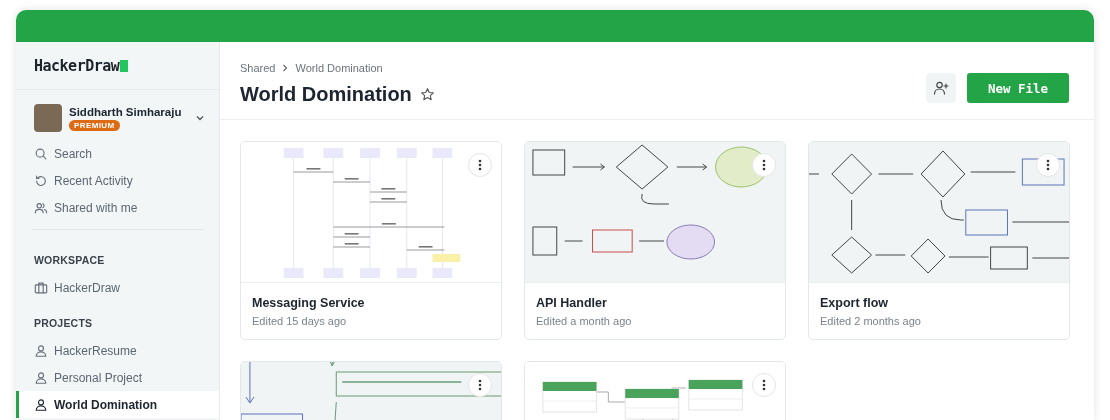  I want to click on section-heading: WORKSPACE, so click(69, 260).